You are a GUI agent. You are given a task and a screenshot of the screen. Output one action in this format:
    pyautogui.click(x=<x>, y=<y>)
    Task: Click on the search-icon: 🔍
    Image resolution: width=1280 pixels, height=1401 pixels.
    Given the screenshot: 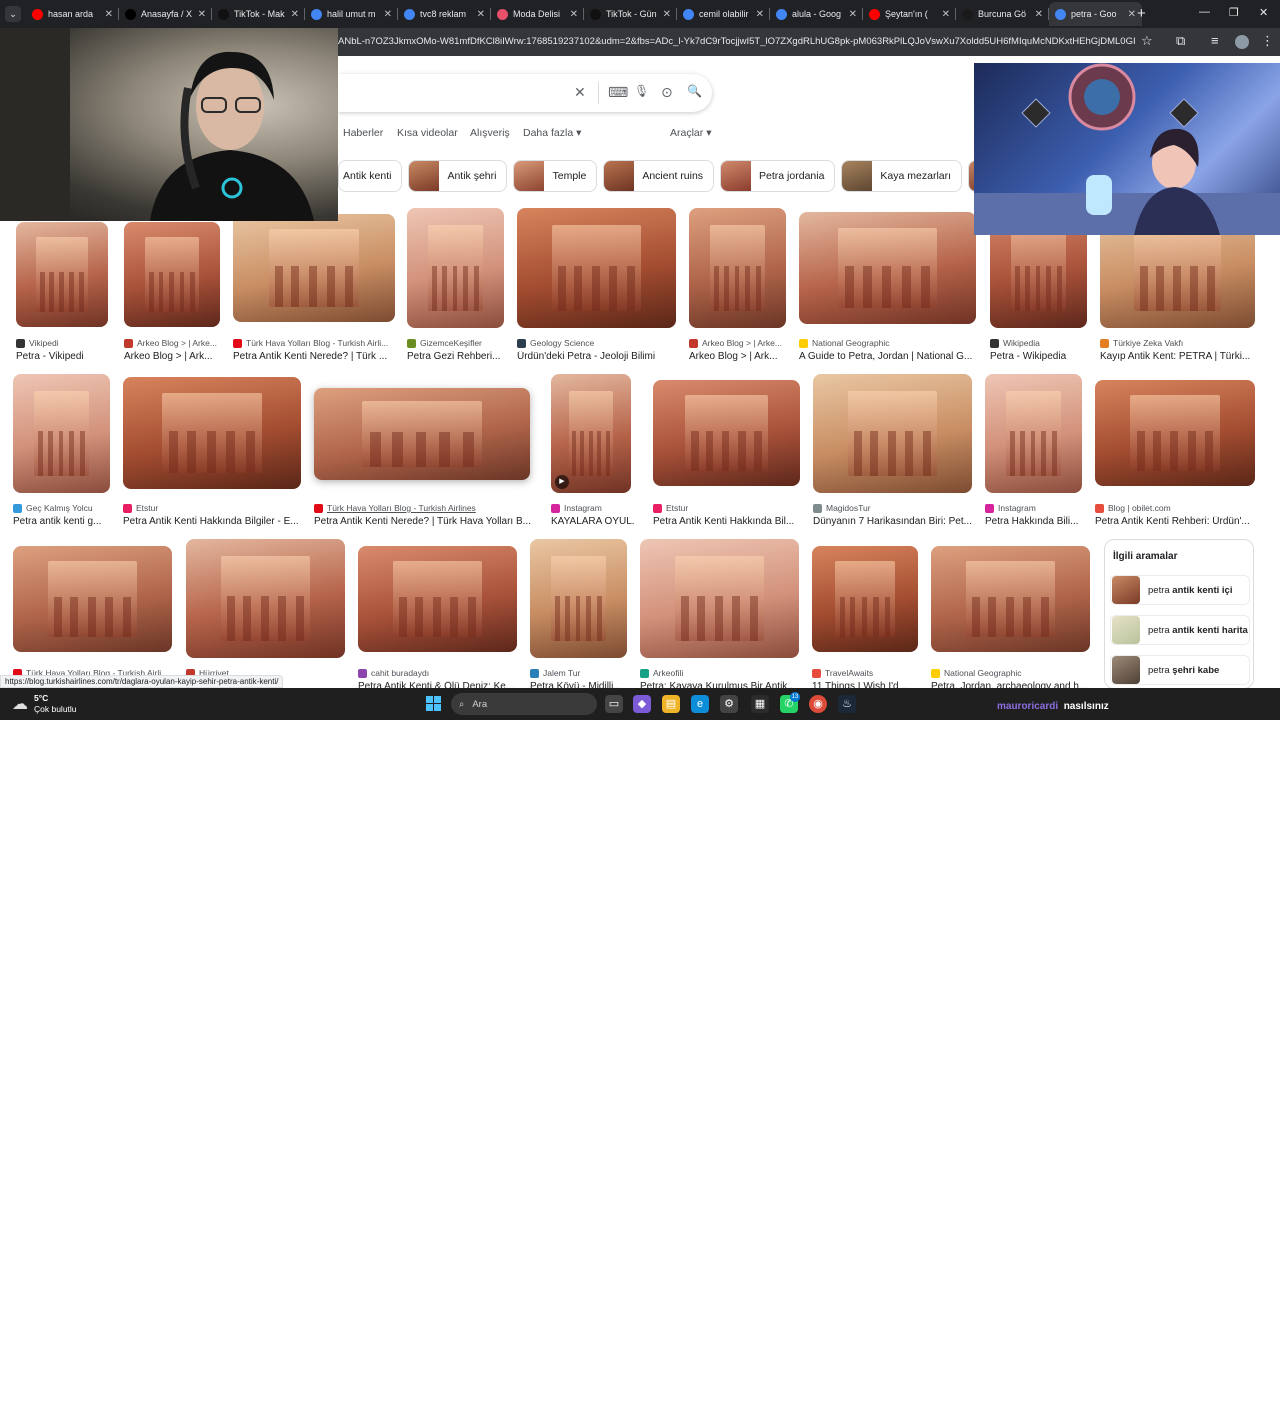 What is the action you would take?
    pyautogui.click(x=694, y=91)
    